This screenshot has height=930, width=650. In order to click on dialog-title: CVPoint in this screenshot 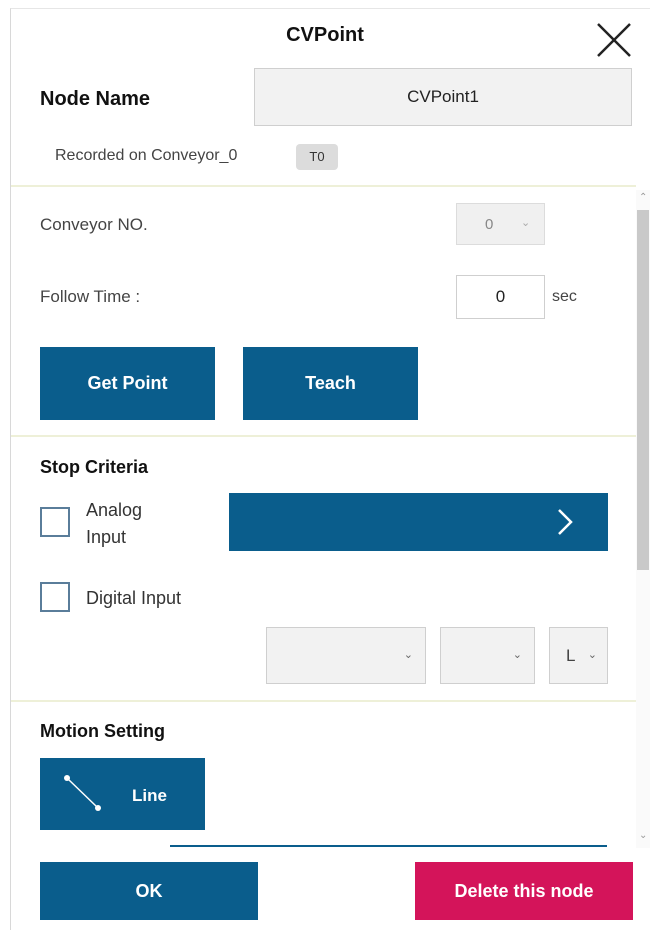, I will do `click(325, 35)`.